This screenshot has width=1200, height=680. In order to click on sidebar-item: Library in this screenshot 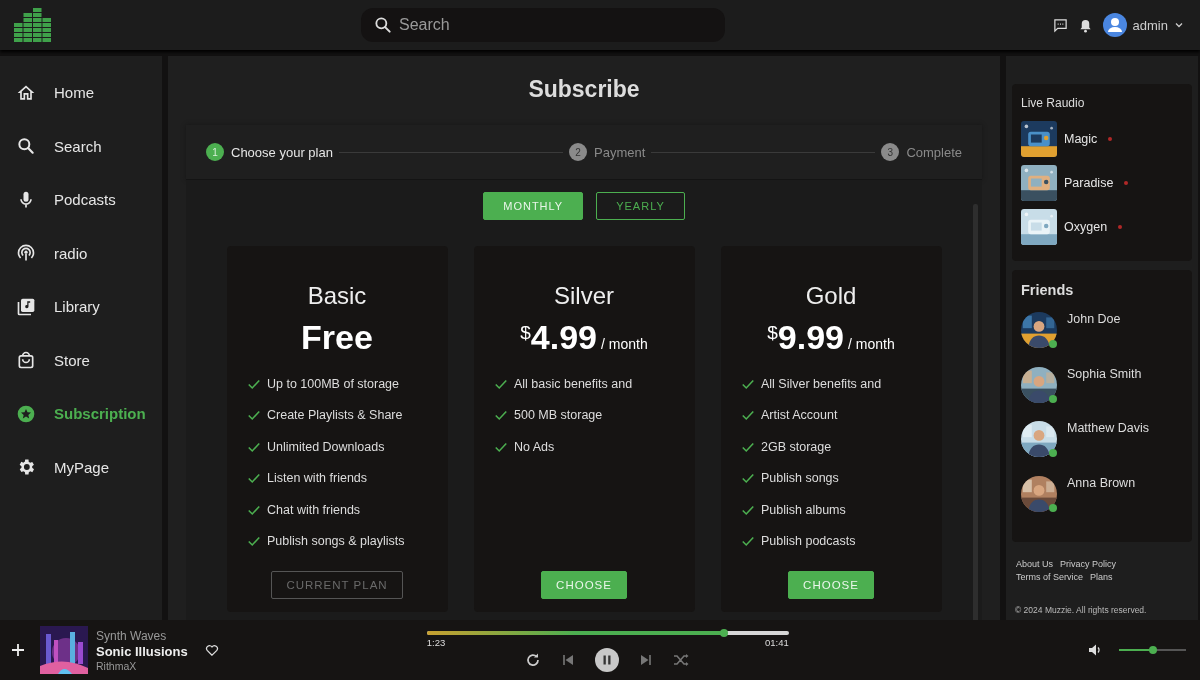, I will do `click(81, 307)`.